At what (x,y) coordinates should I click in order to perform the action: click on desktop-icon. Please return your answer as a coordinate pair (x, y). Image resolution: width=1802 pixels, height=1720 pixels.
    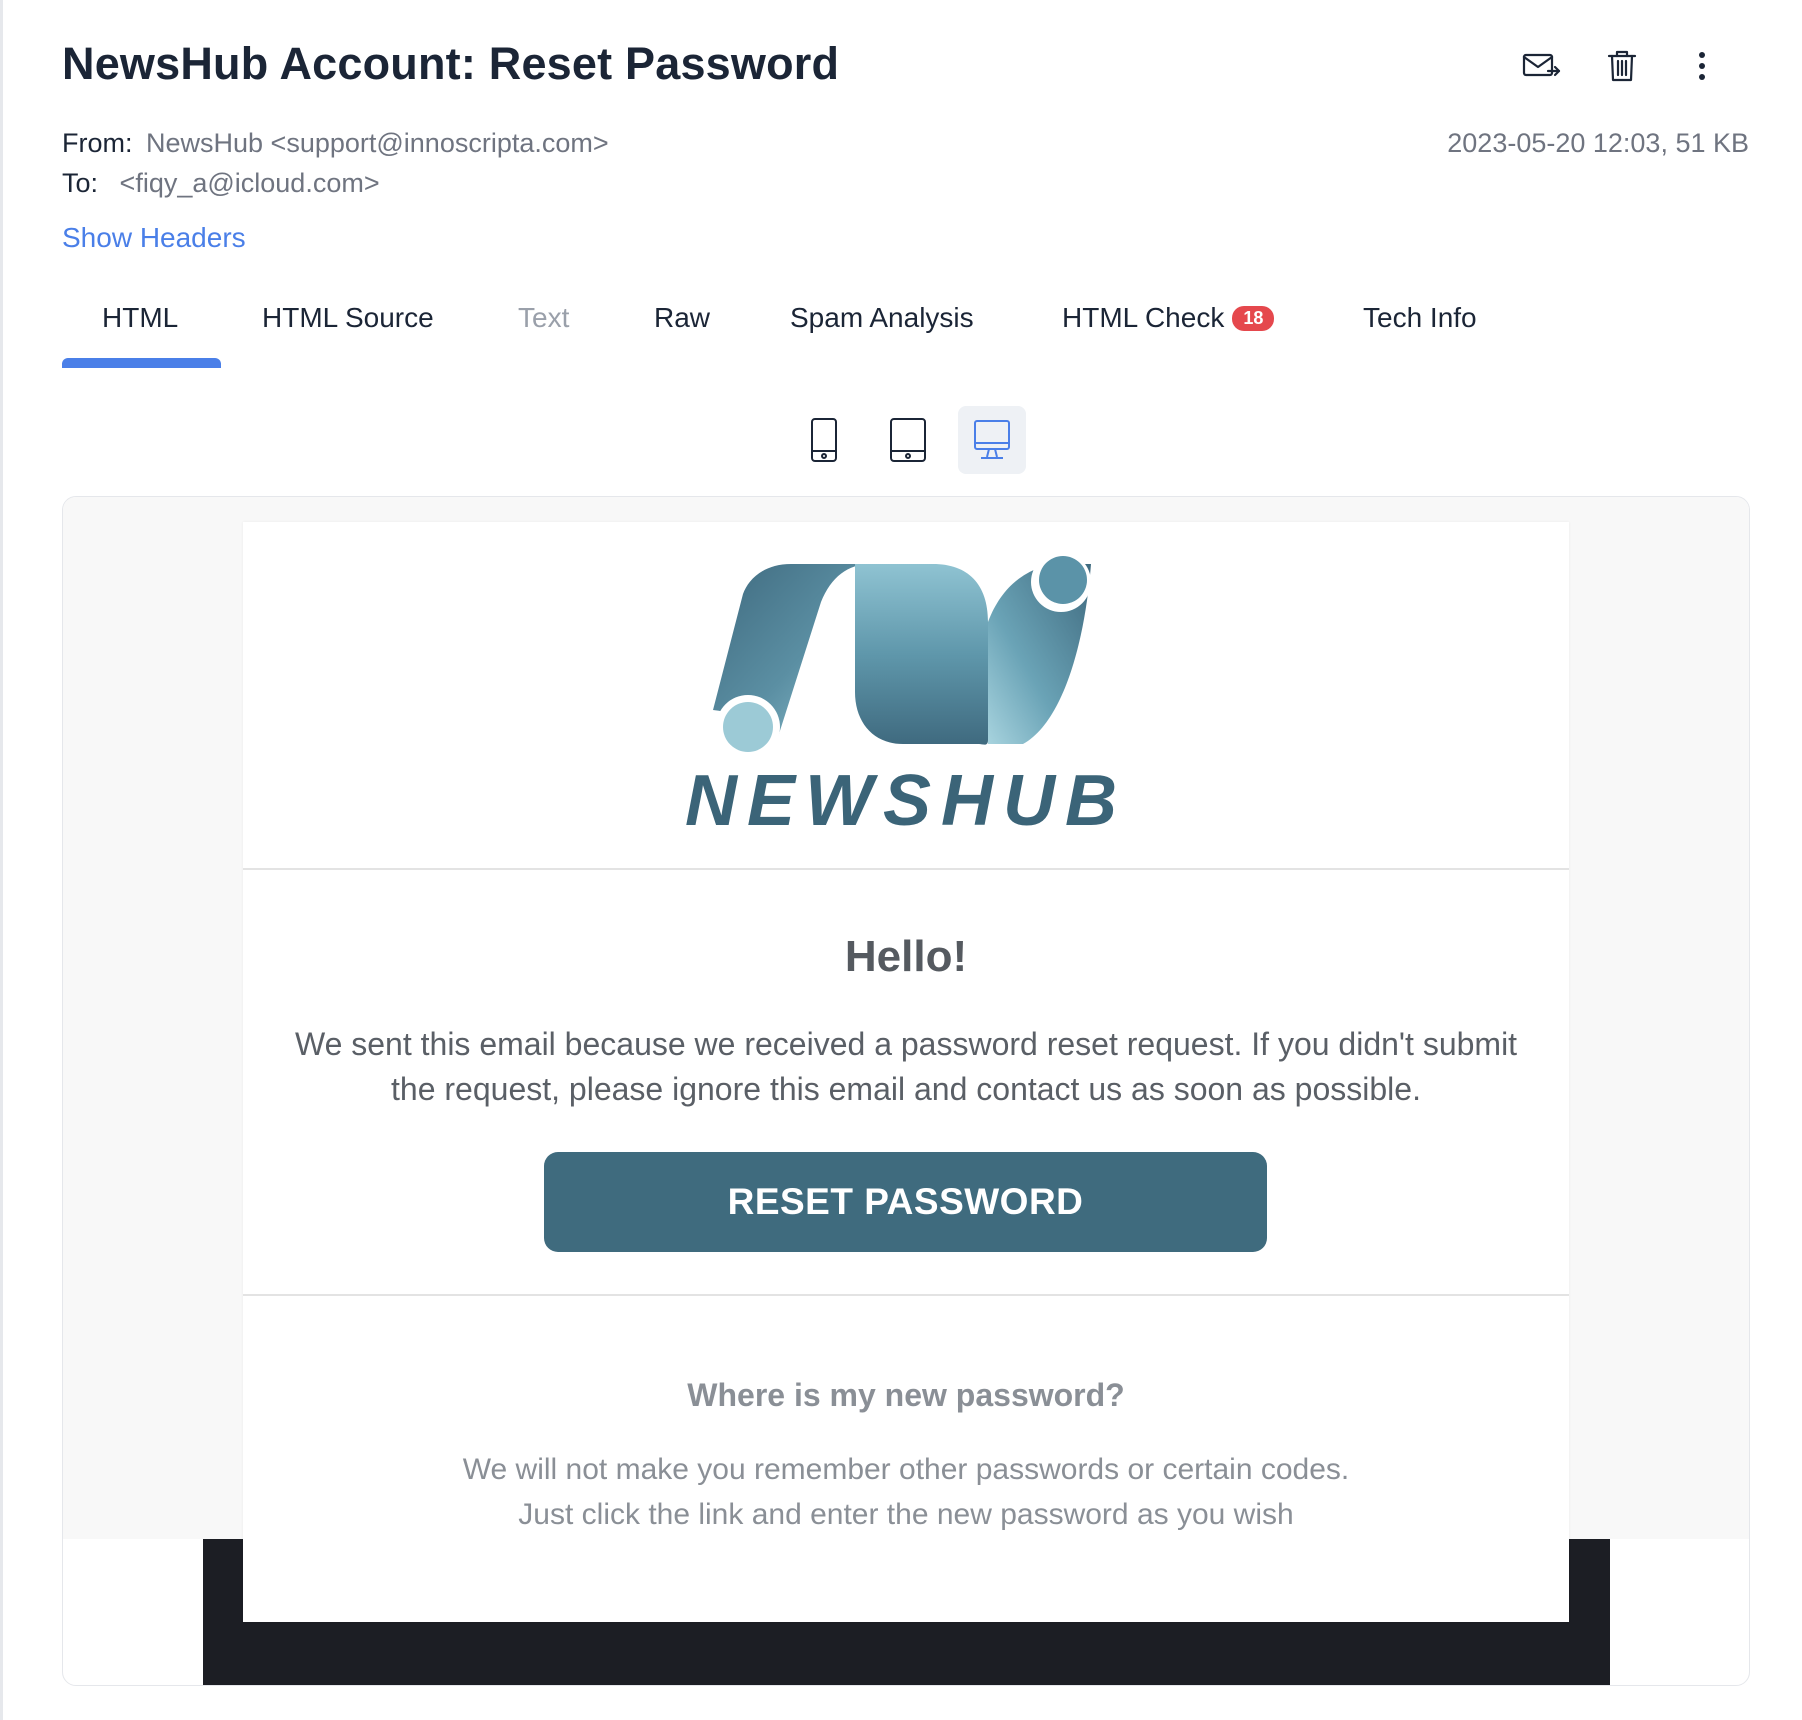
    Looking at the image, I should click on (992, 439).